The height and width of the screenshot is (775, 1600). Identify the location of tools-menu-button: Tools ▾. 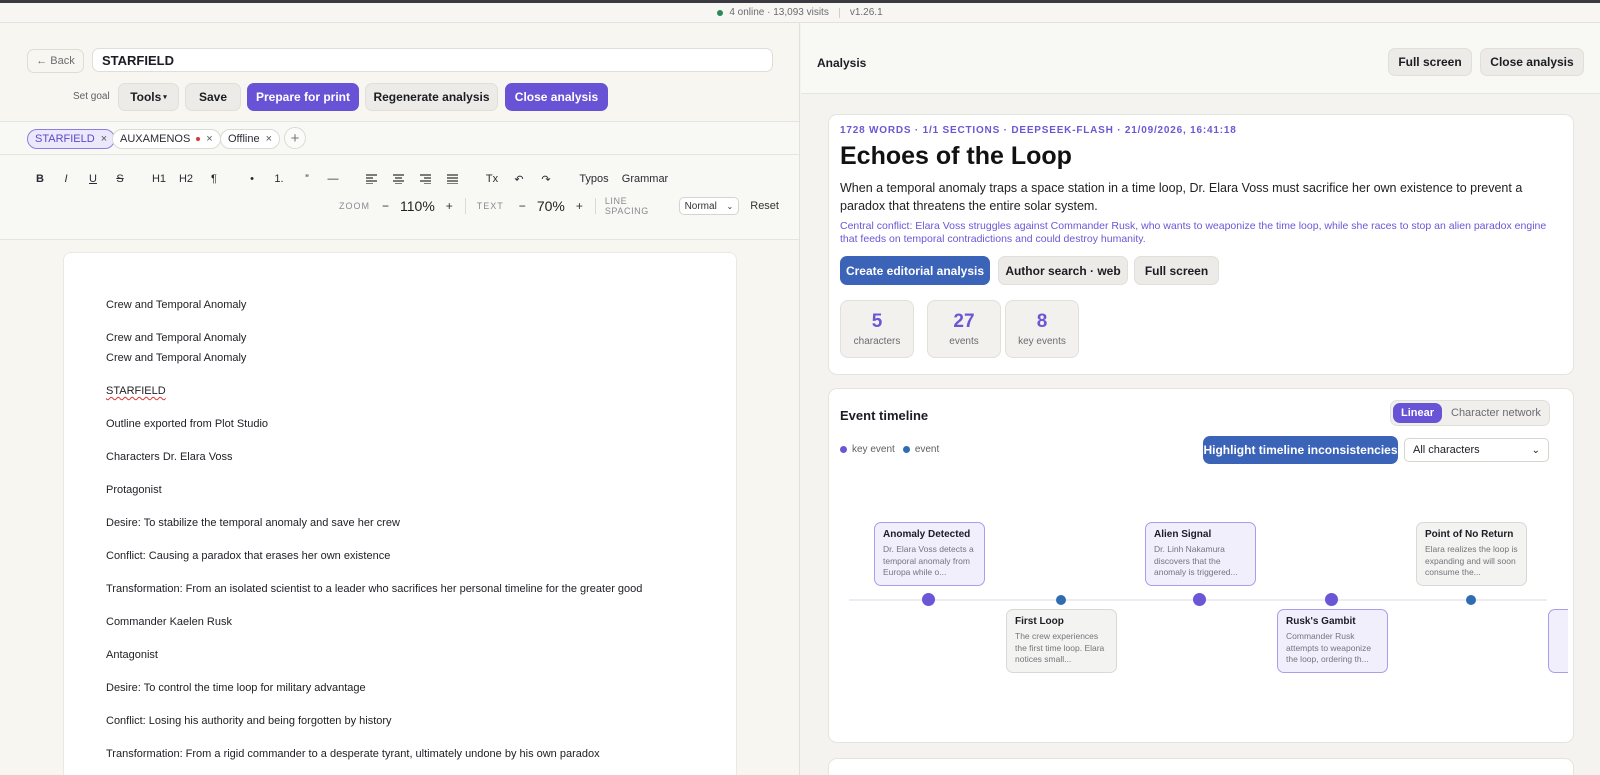
(148, 97).